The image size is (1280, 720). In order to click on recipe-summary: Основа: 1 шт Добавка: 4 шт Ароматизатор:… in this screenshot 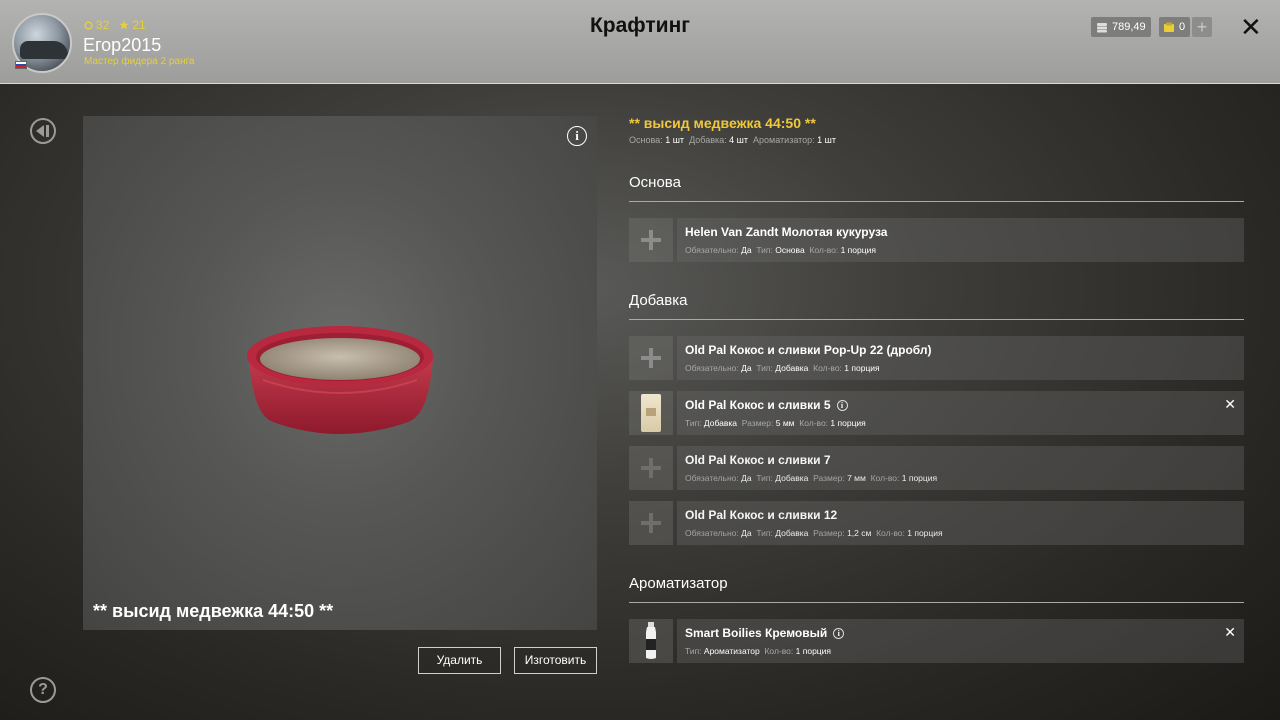, I will do `click(733, 140)`.